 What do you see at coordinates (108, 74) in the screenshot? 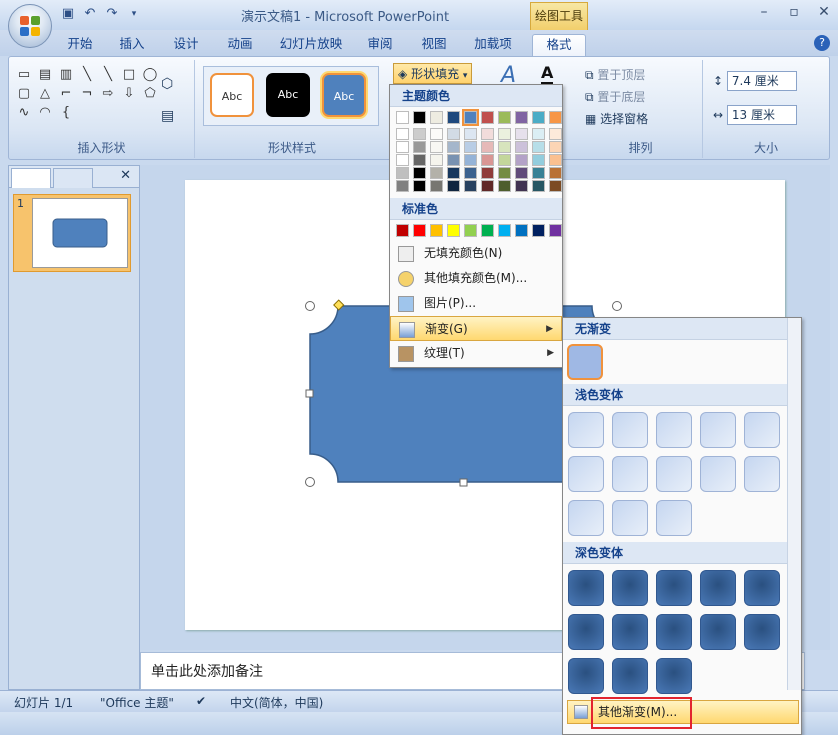
I see `line2-shape-icon: ╲` at bounding box center [108, 74].